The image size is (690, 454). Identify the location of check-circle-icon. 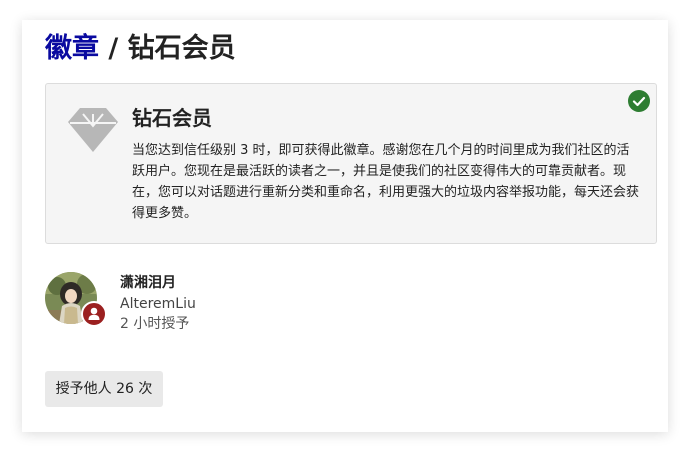
(639, 101).